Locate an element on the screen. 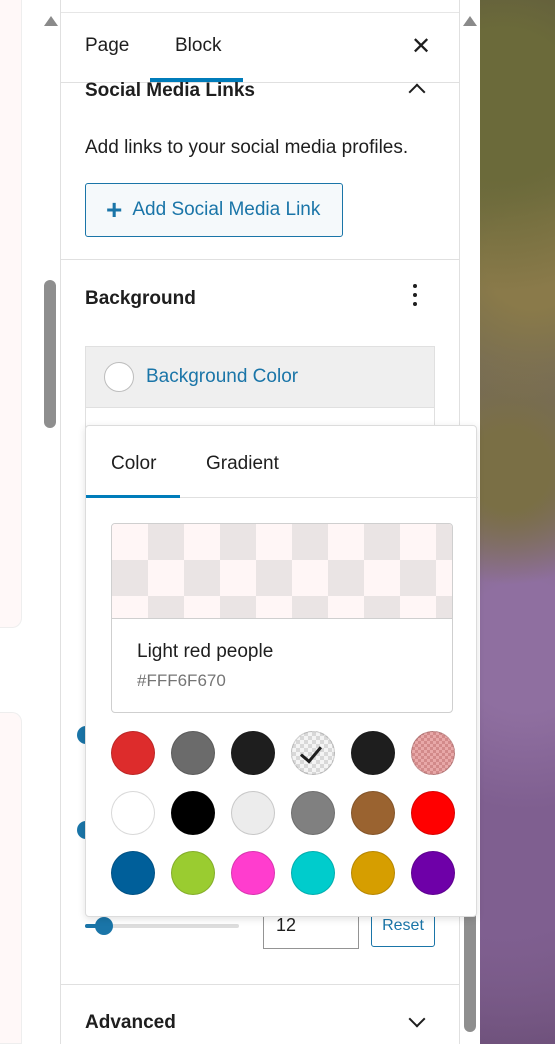 The height and width of the screenshot is (1044, 555). social-help-text: Add links to your social media profiles. is located at coordinates (247, 147).